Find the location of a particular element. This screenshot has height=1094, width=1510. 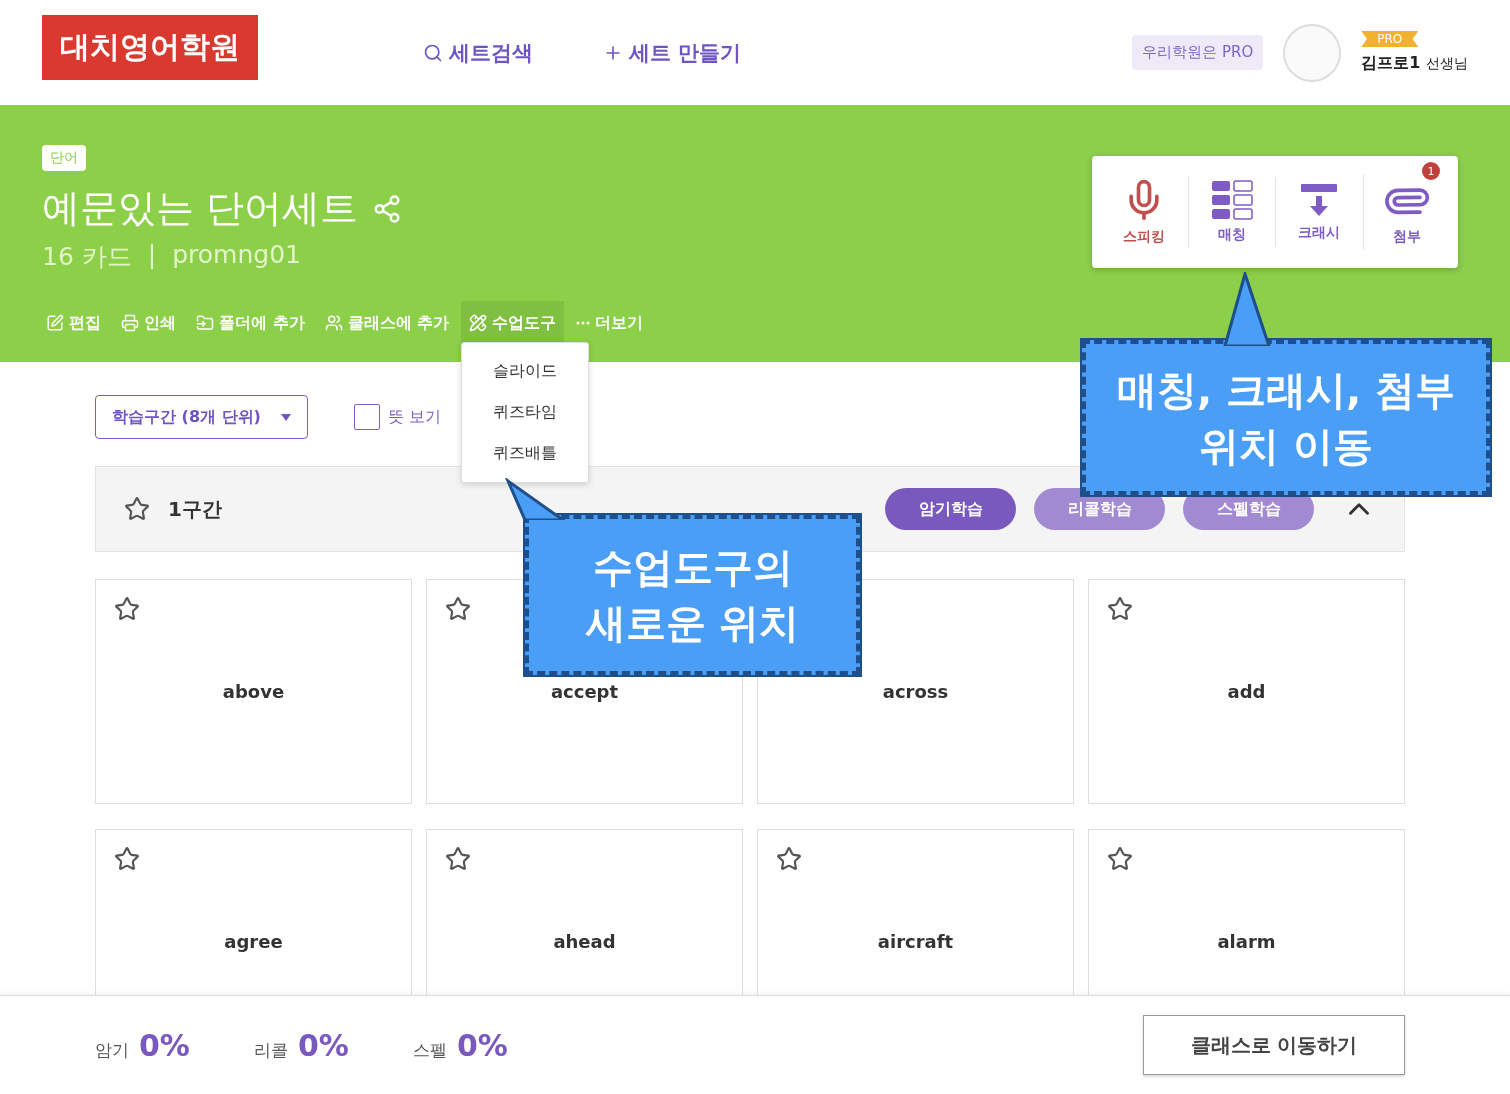

more-icon is located at coordinates (583, 323).